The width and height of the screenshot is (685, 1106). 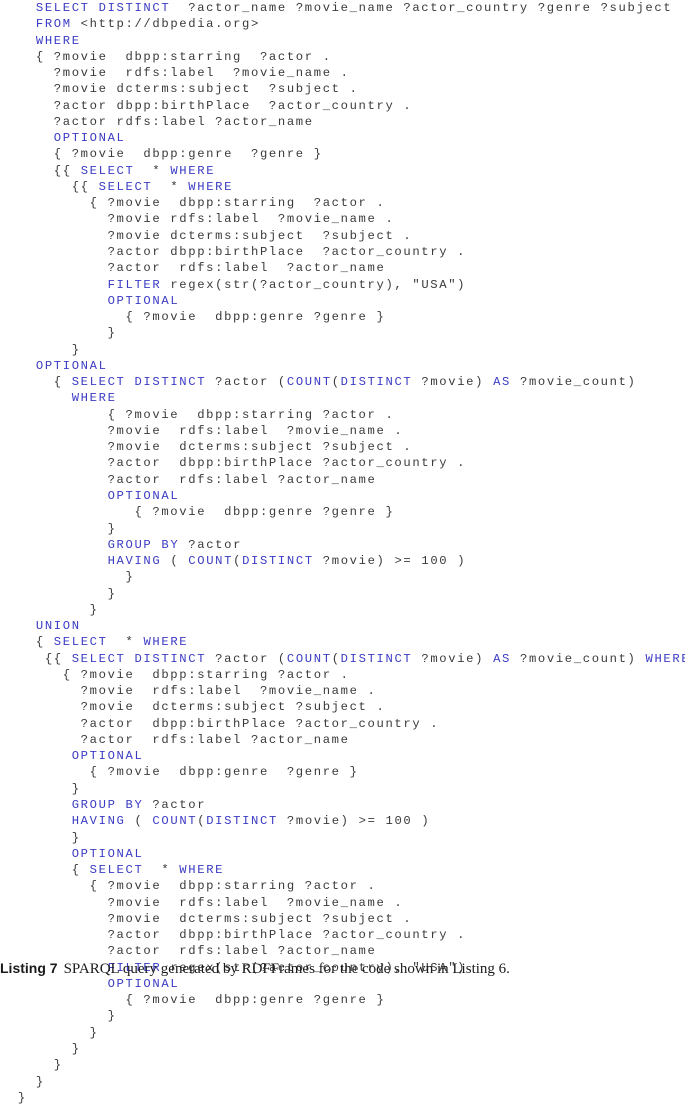 I want to click on sparql-keyword: DISTINCT, so click(x=242, y=821).